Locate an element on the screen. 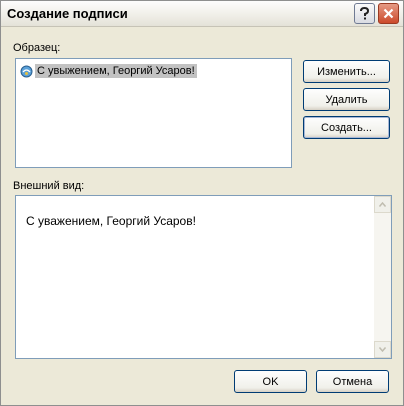  chevron-down-icon is located at coordinates (382, 349).